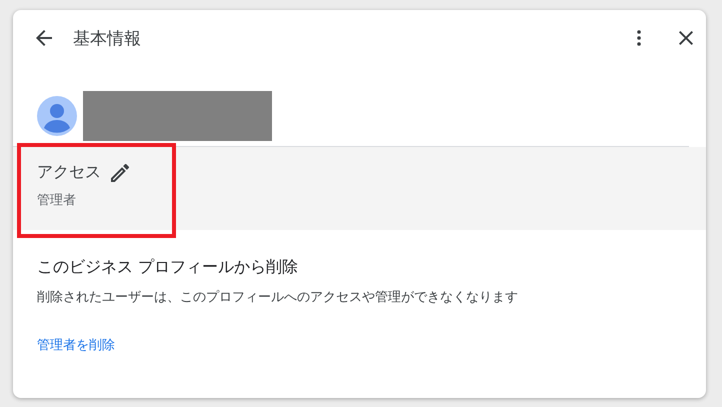  What do you see at coordinates (686, 38) in the screenshot?
I see `close-icon` at bounding box center [686, 38].